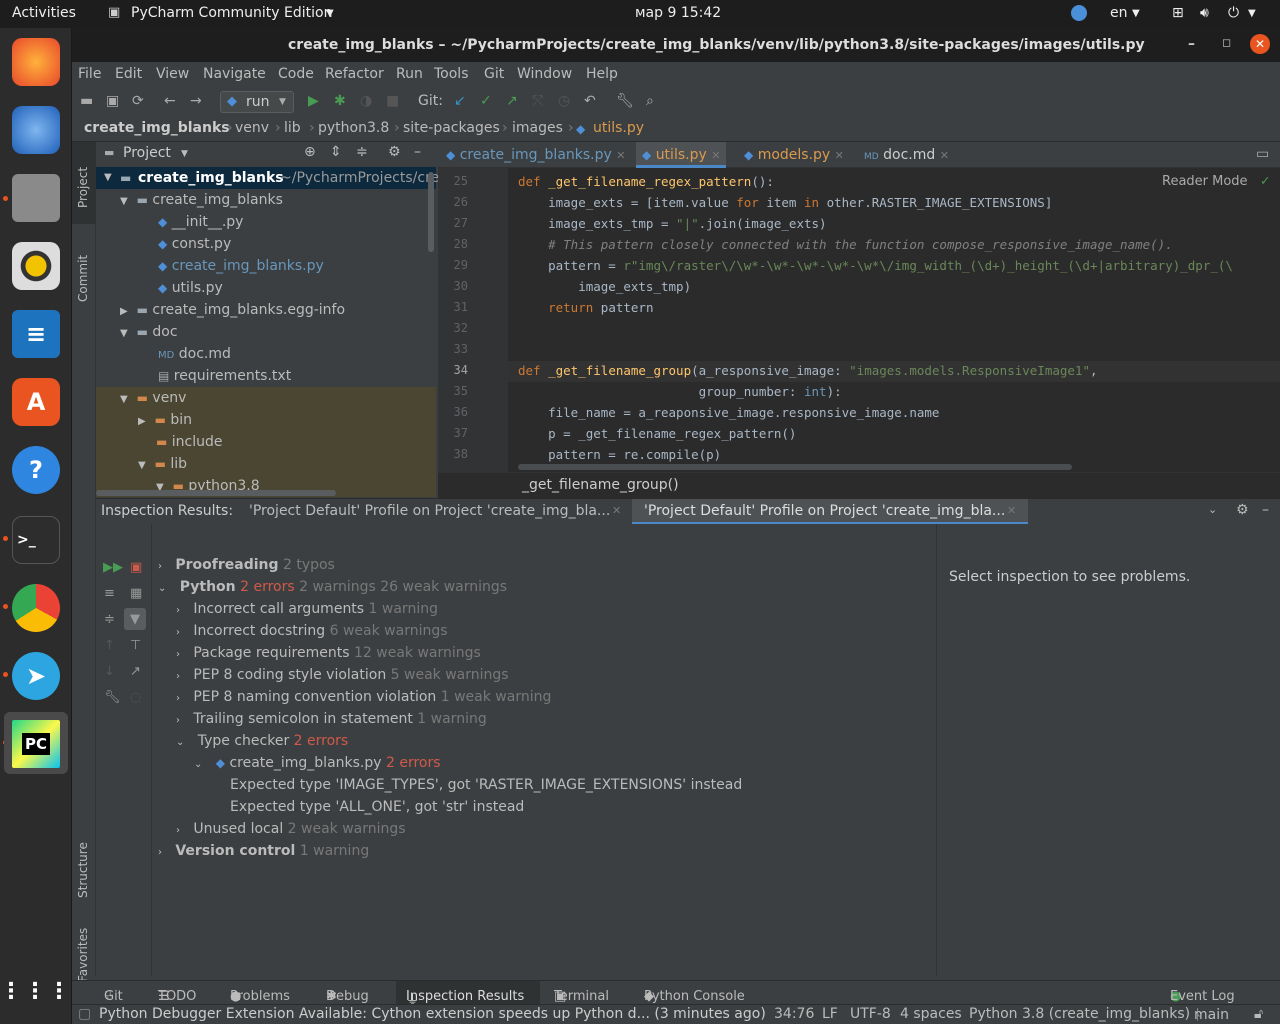 The image size is (1280, 1024). Describe the element at coordinates (1226, 42) in the screenshot. I see `maximize-button: ◻` at that location.